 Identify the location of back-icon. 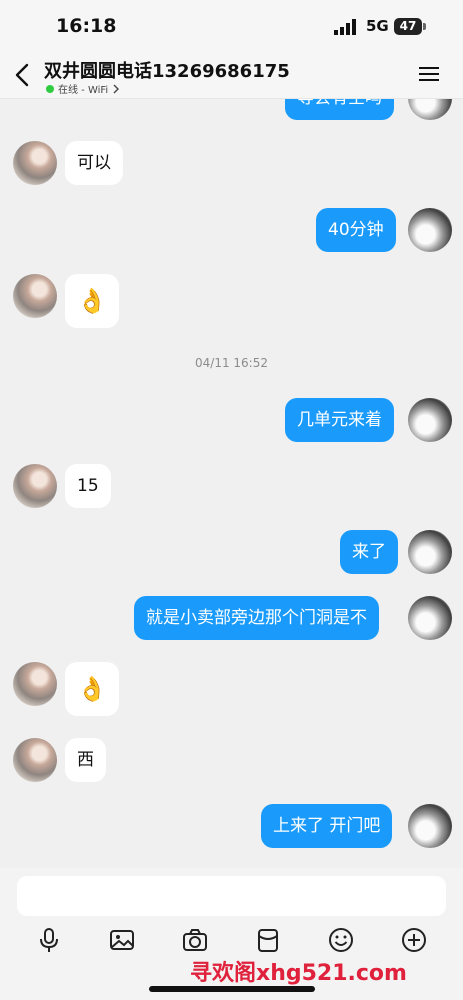
(23, 75).